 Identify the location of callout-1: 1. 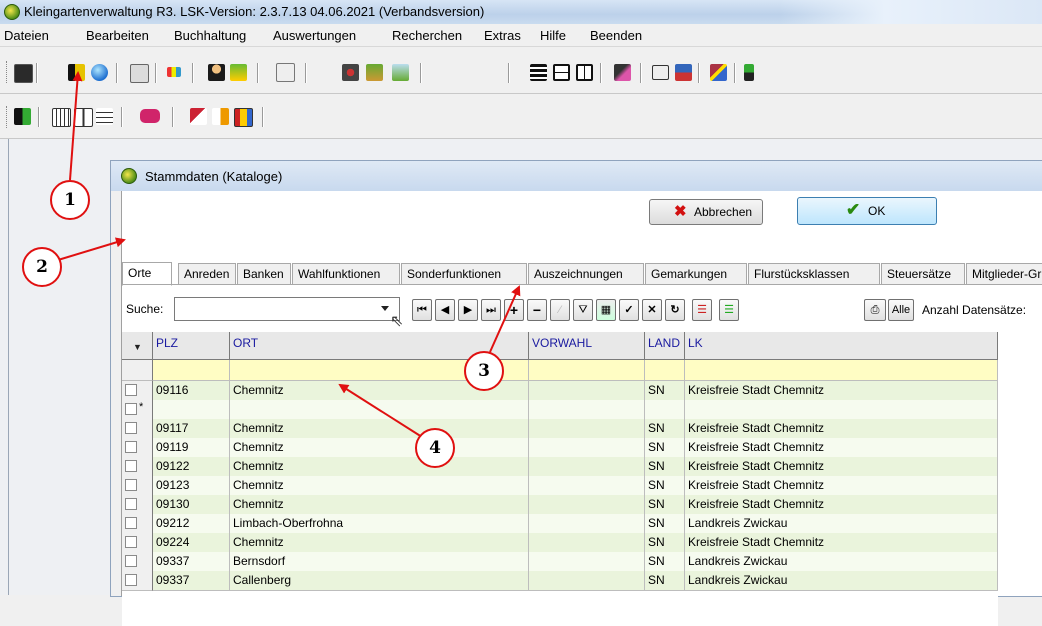
(70, 200).